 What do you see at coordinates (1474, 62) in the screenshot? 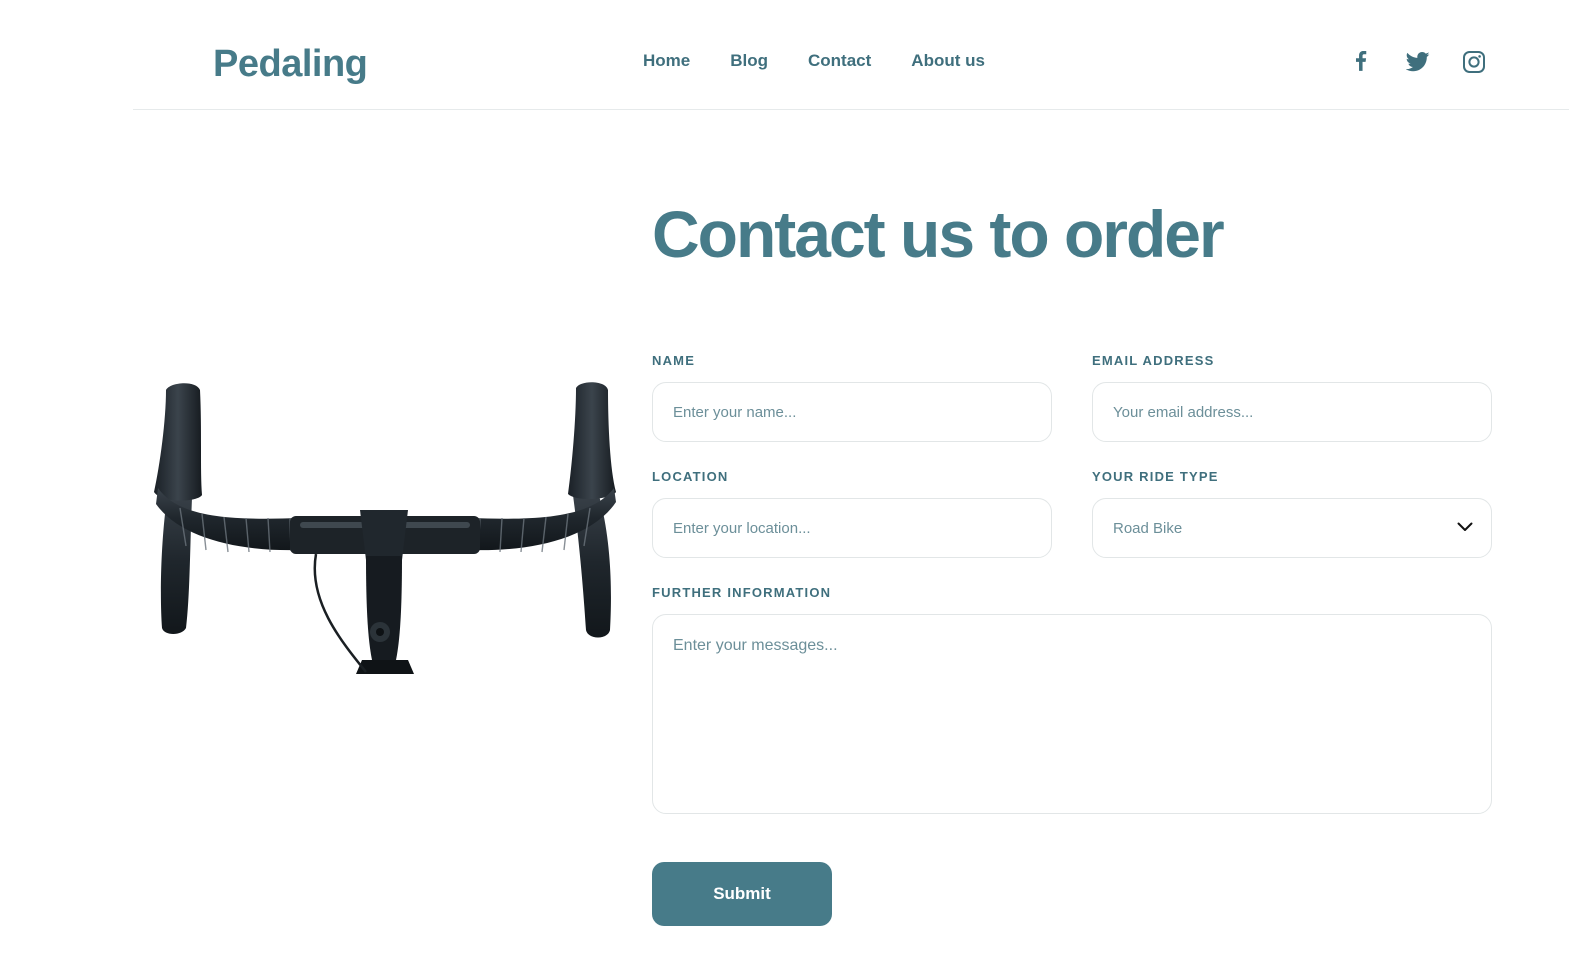
I see `instagram-icon` at bounding box center [1474, 62].